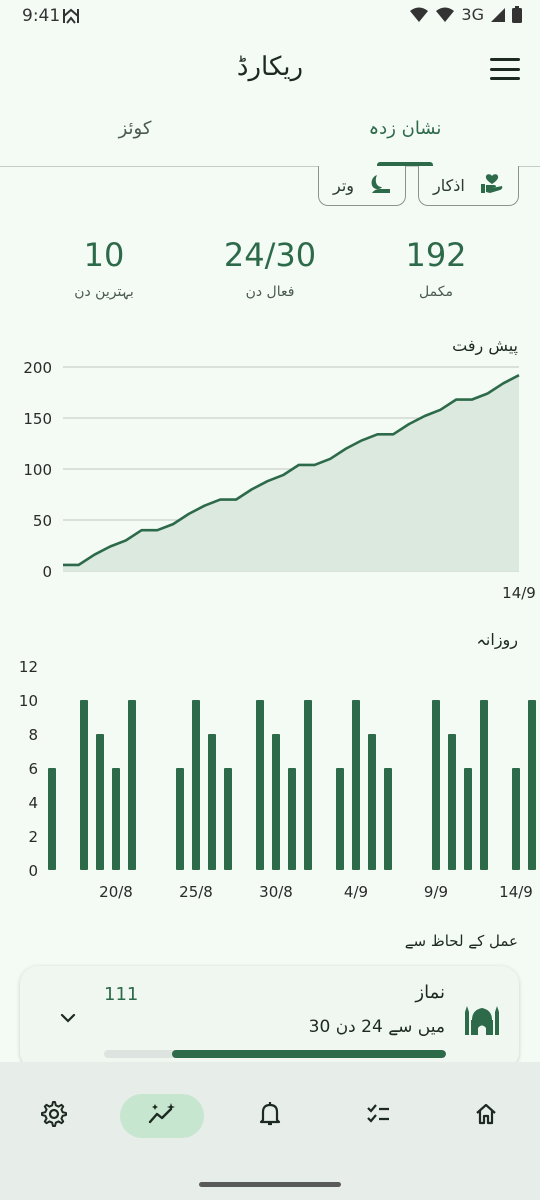 This screenshot has width=540, height=1200. I want to click on card-name: نماز, so click(430, 992).